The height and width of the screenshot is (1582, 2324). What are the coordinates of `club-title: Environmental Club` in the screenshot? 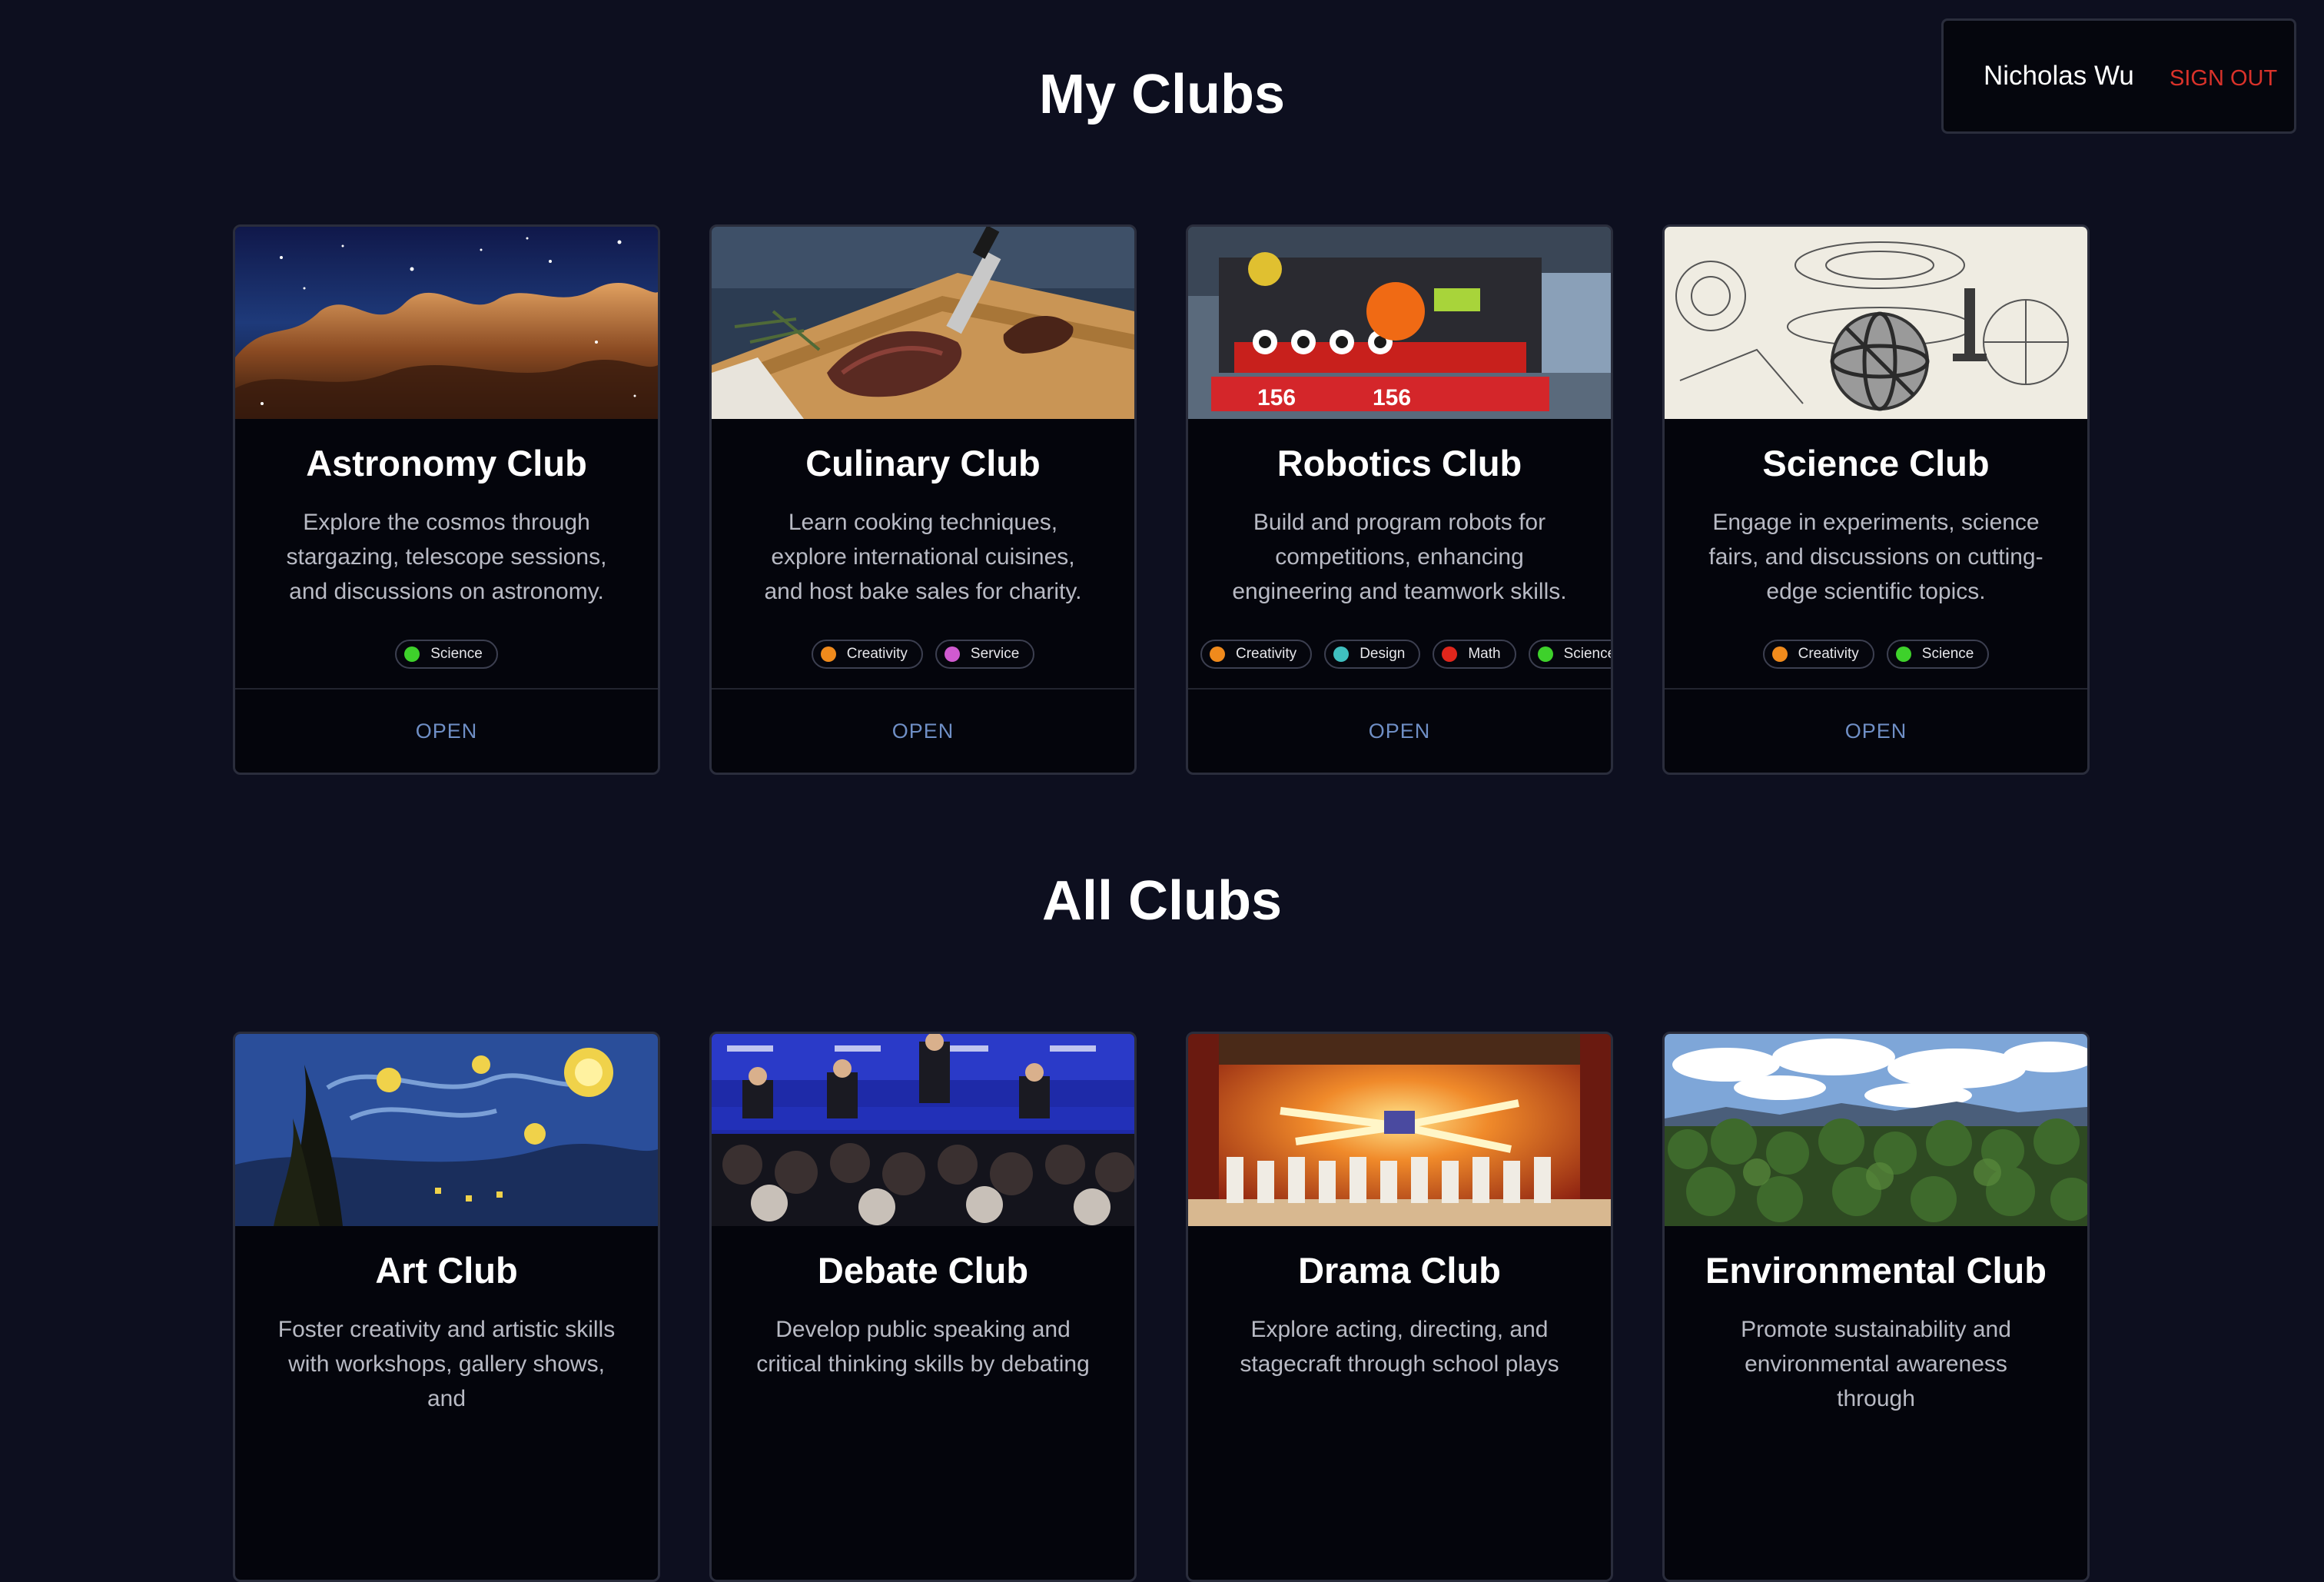 It's located at (1876, 1270).